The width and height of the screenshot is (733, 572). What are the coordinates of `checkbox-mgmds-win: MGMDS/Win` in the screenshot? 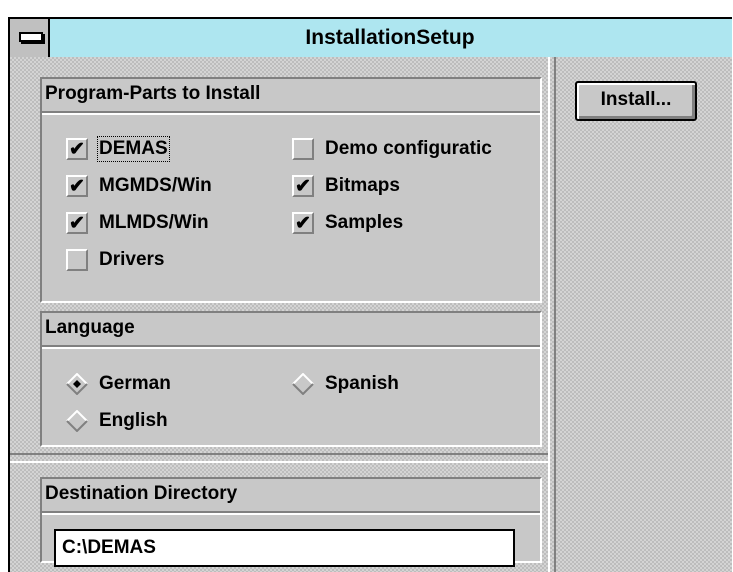 It's located at (139, 186).